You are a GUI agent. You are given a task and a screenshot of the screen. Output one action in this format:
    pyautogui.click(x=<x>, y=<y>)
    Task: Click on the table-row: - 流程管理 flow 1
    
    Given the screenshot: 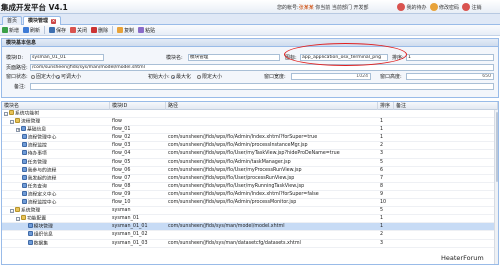 What is the action you would take?
    pyautogui.click(x=248, y=122)
    